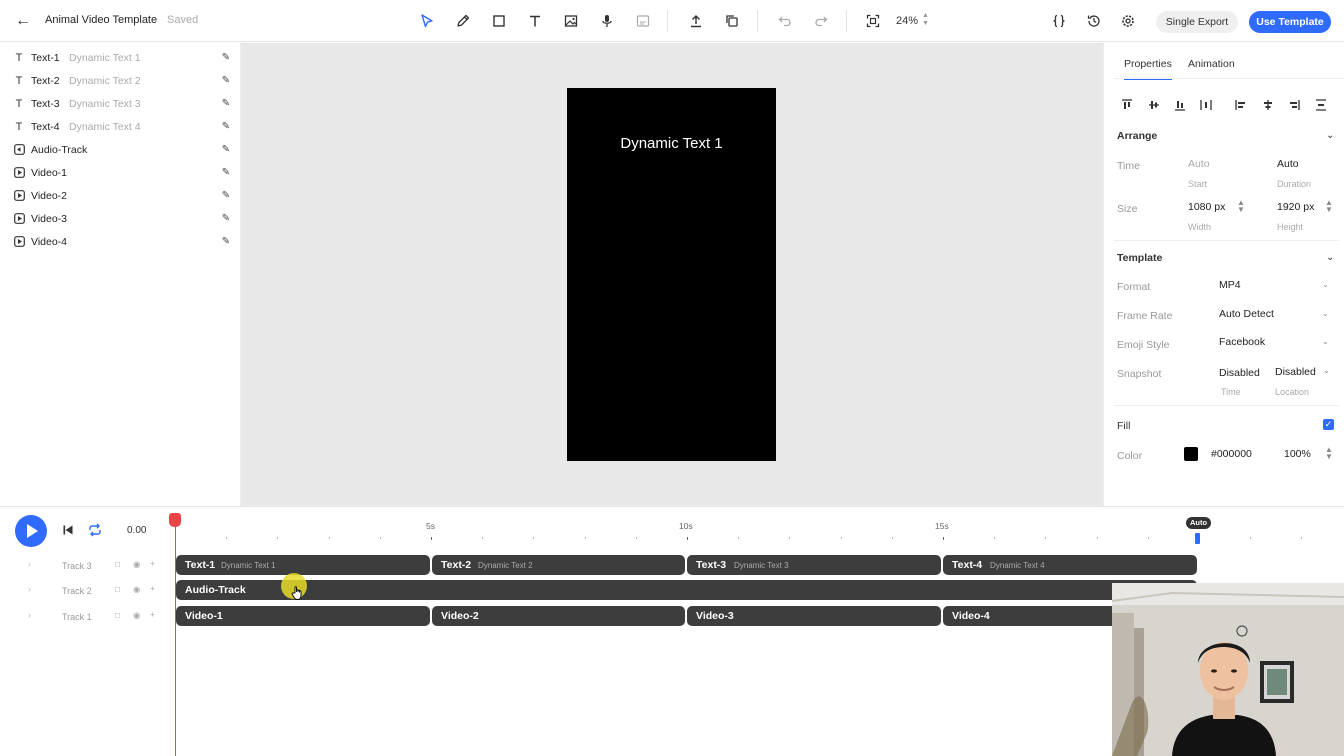  What do you see at coordinates (1128, 21) in the screenshot?
I see `settings-gear-icon` at bounding box center [1128, 21].